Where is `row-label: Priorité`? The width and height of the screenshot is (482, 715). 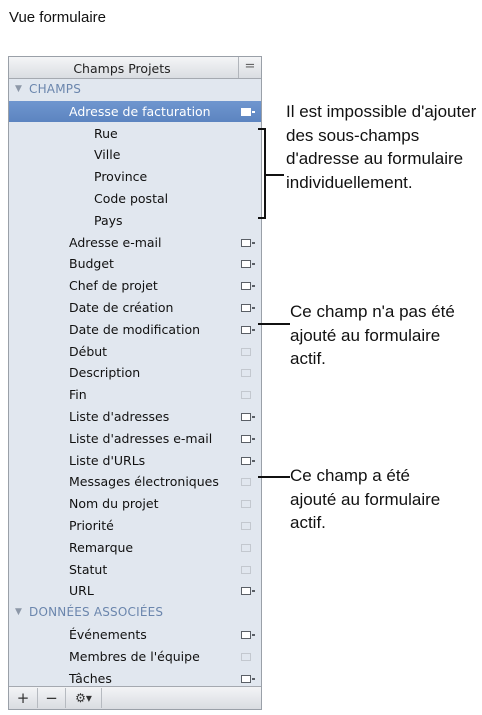
row-label: Priorité is located at coordinates (91, 525).